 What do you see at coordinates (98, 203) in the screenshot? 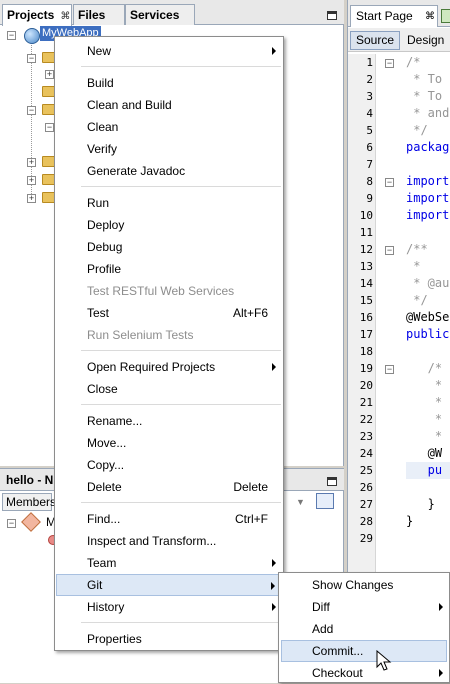
I see `menu-item-label: Run` at bounding box center [98, 203].